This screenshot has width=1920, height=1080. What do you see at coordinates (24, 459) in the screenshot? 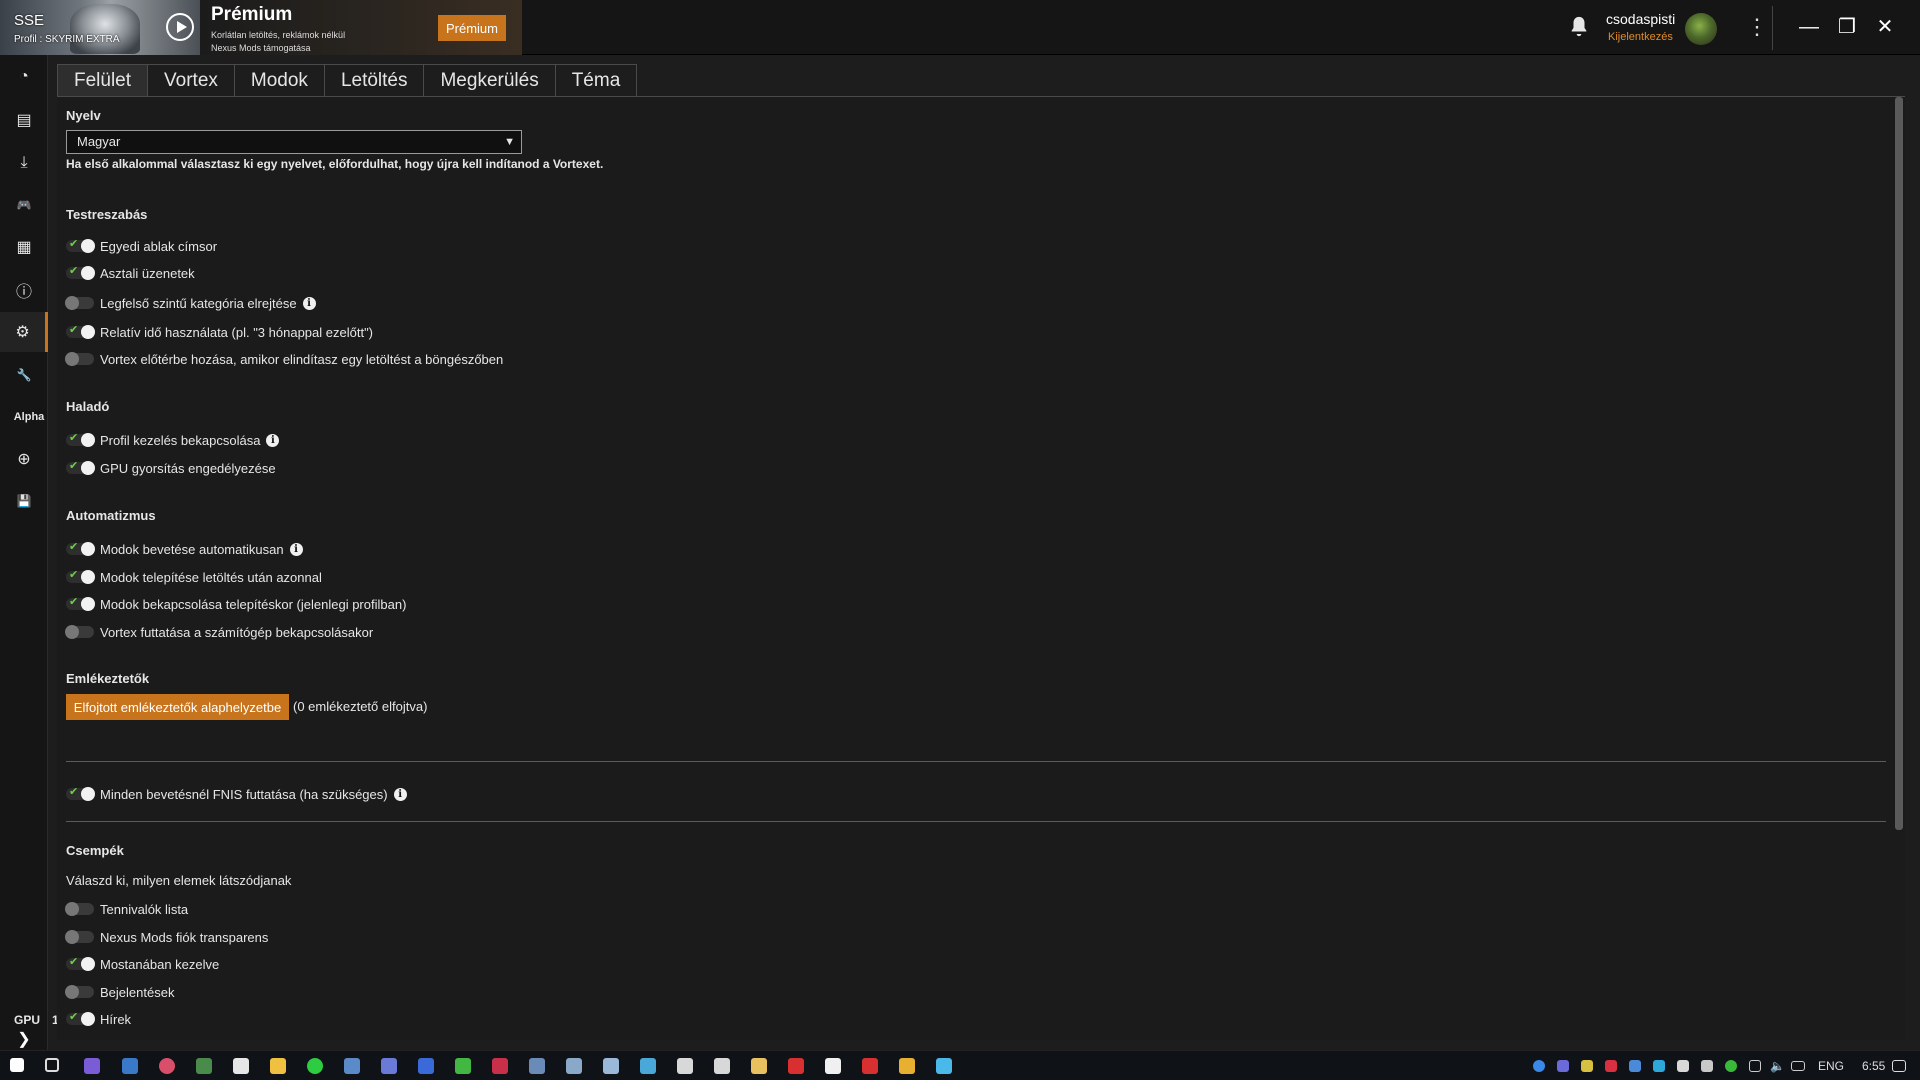
I see `sidebar-item-add: ⊕` at bounding box center [24, 459].